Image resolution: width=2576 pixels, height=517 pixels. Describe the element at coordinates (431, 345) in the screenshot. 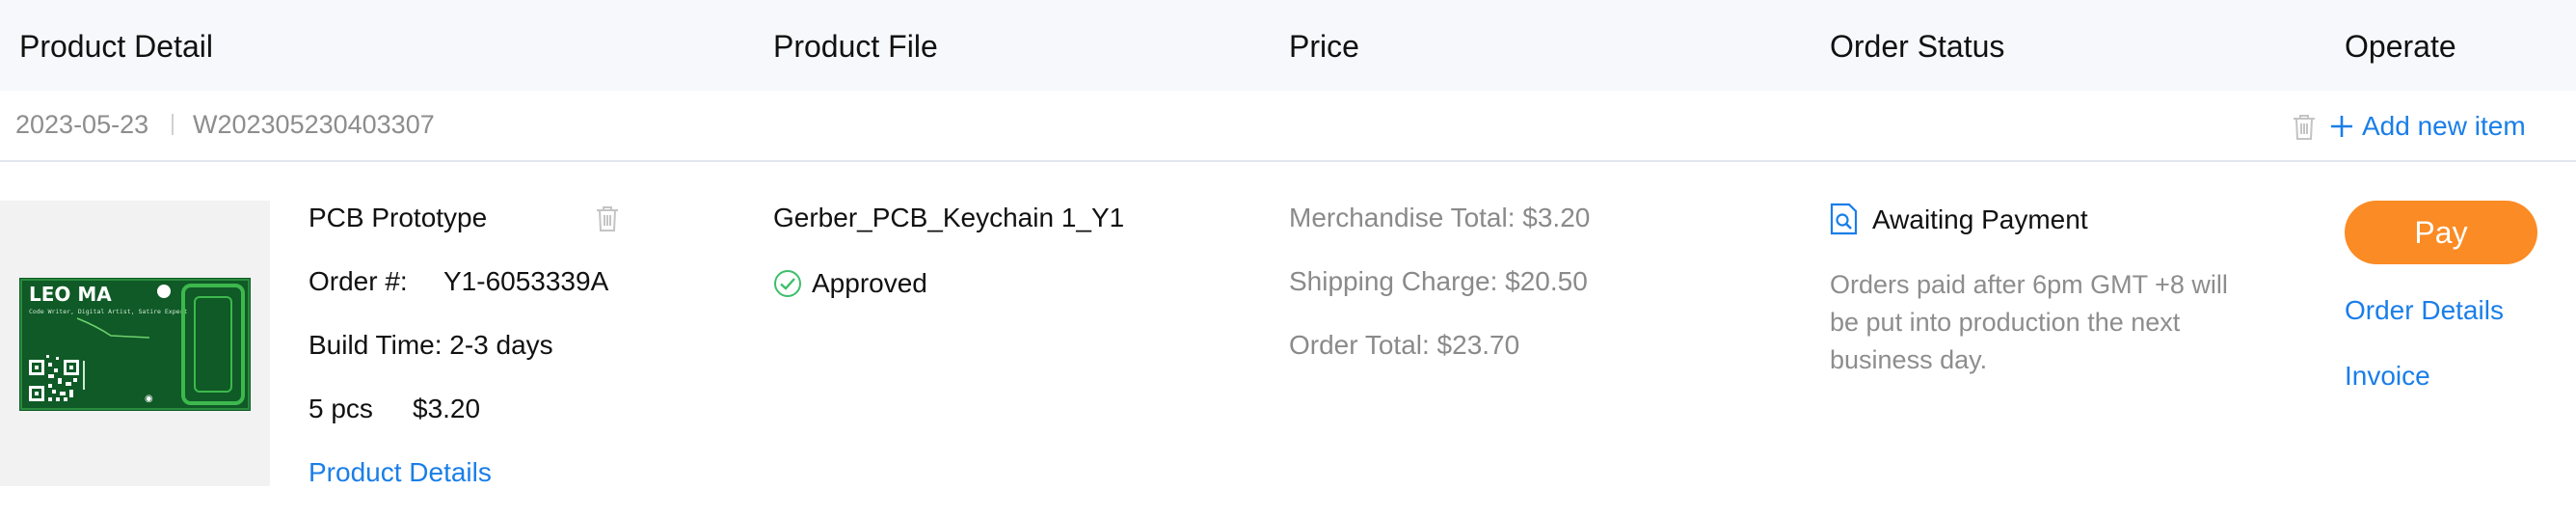

I see `build-time: Build Time: 2-3 days` at that location.